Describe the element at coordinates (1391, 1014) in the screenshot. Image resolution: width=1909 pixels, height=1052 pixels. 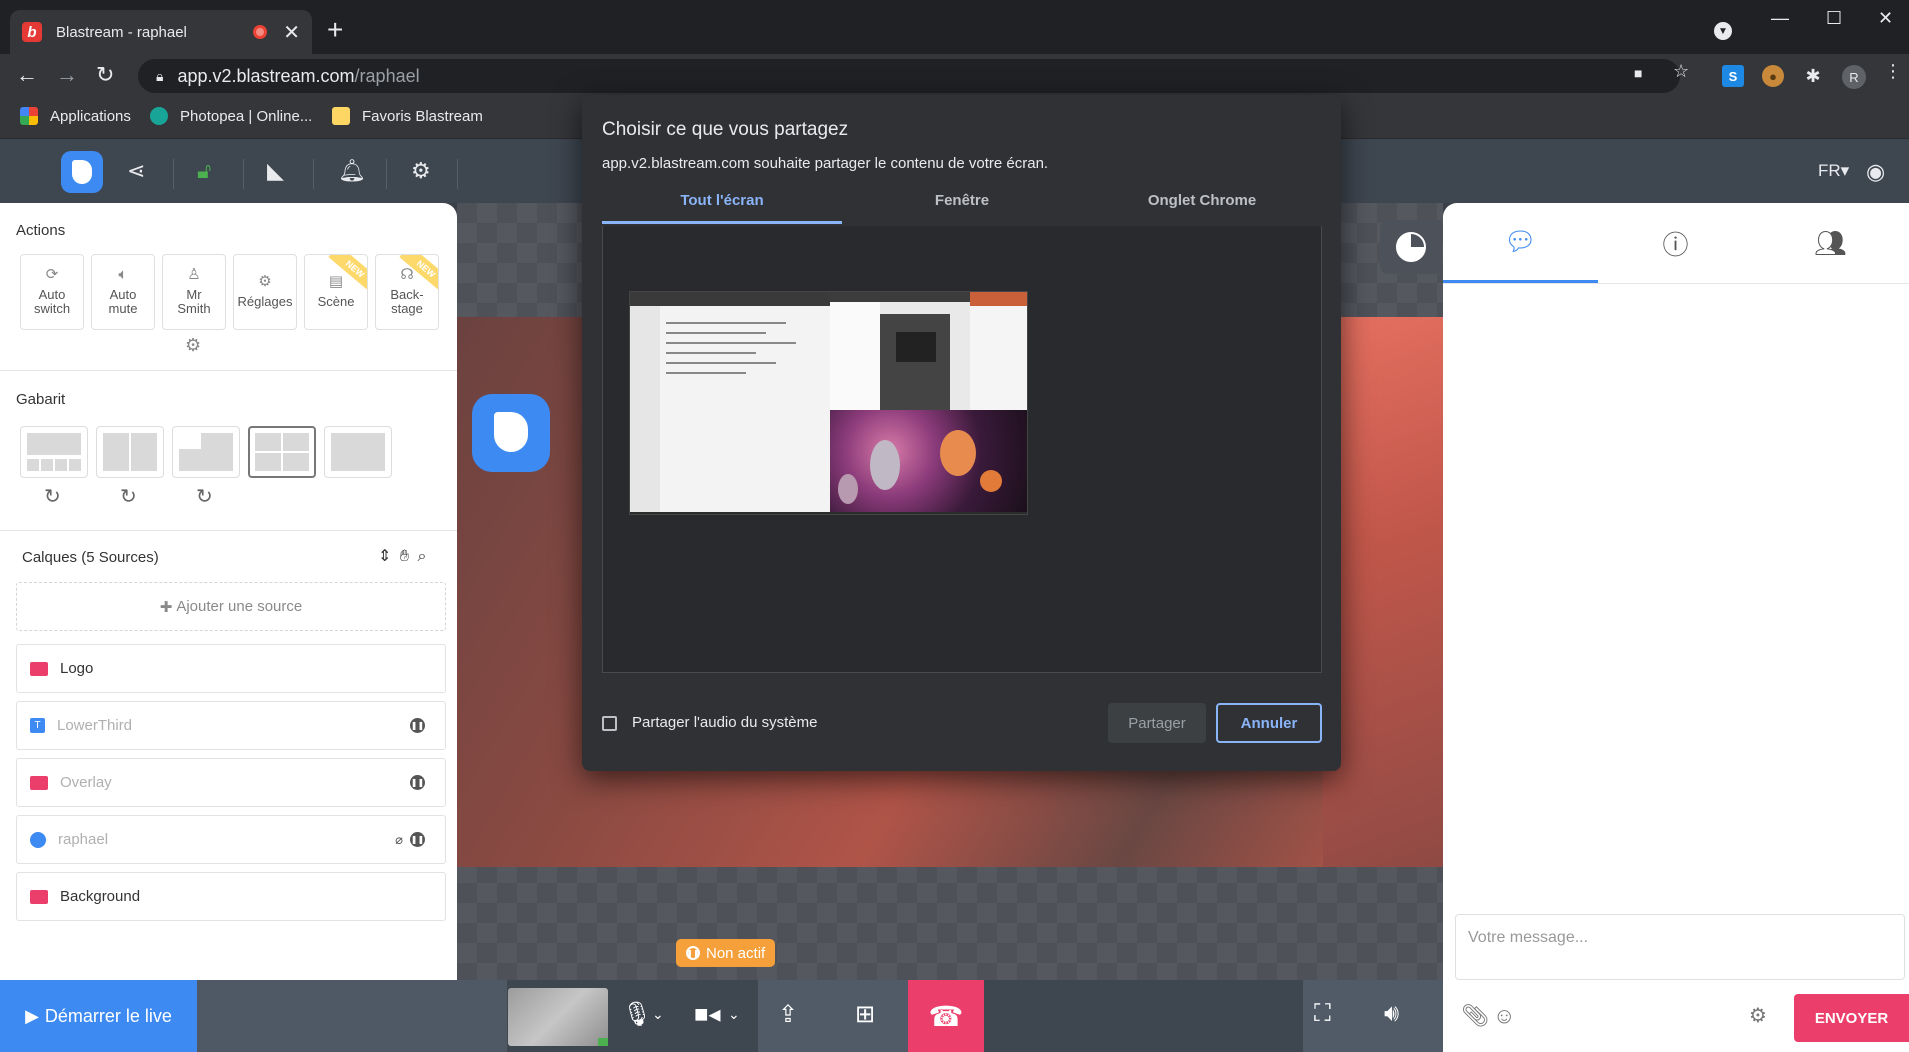
I see `volume-icon: 🔊︎` at that location.